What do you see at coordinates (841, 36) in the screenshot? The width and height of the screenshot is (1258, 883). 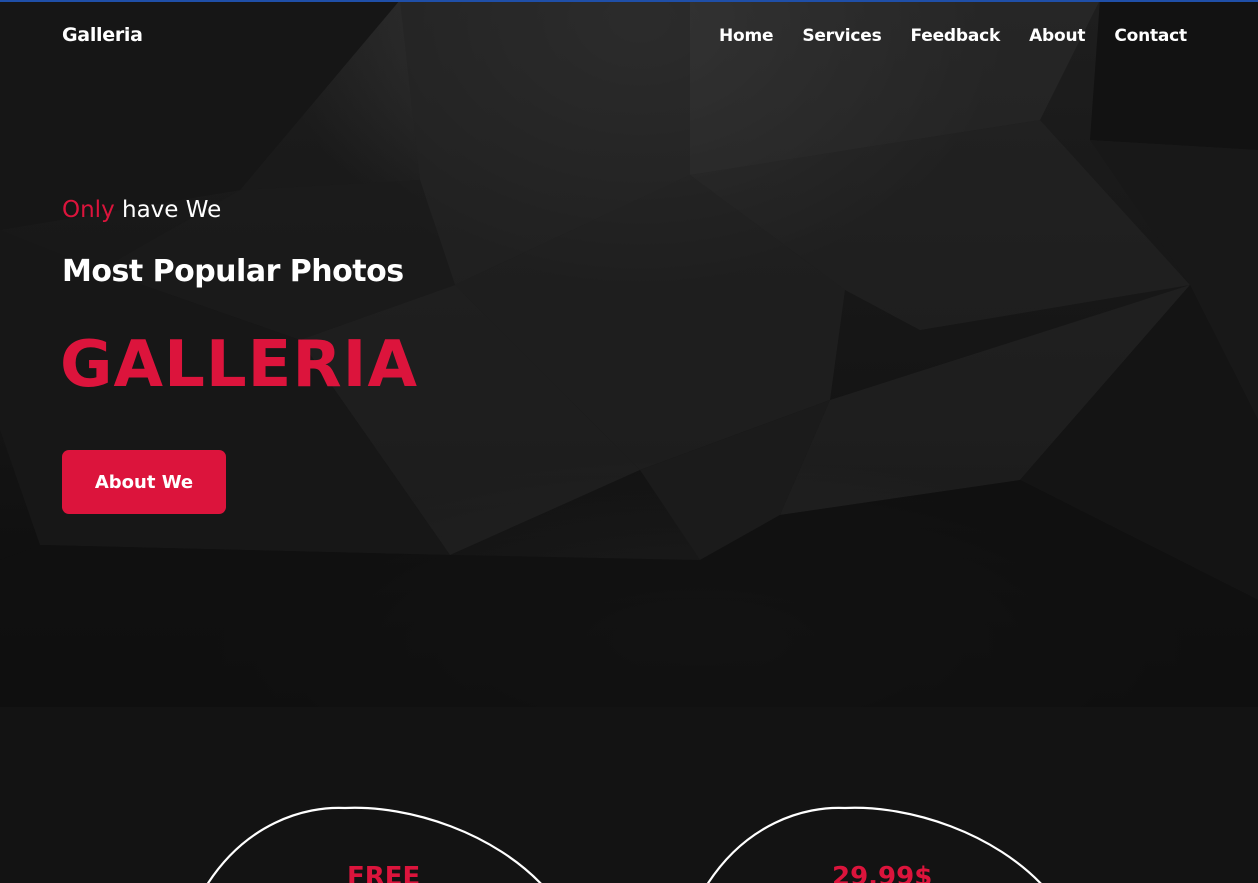 I see `nav-services: Services` at bounding box center [841, 36].